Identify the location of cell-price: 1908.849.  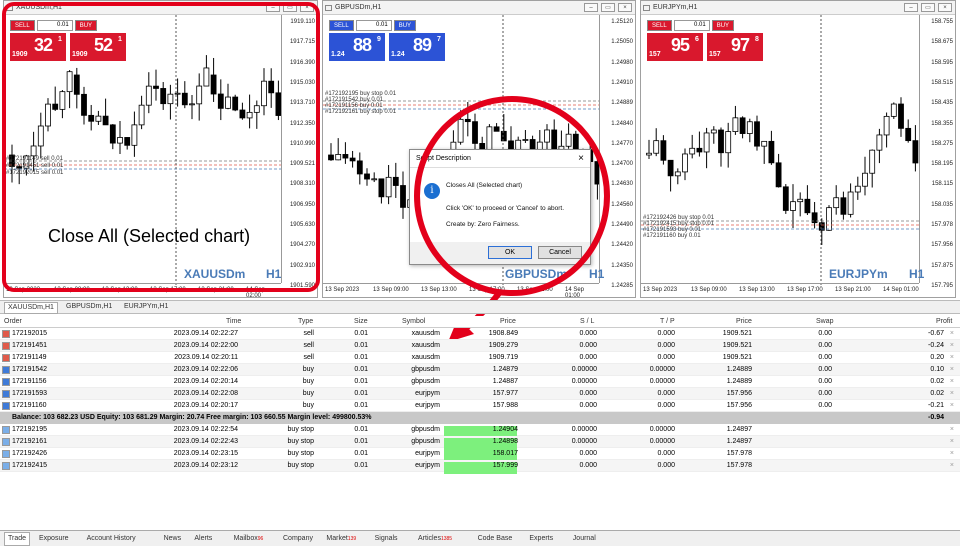
(503, 333).